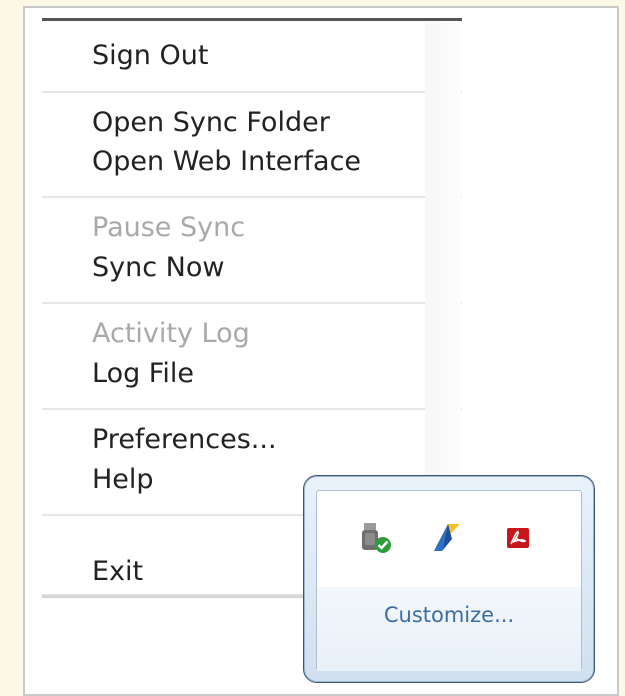  Describe the element at coordinates (376, 538) in the screenshot. I see `sync-client-check-icon` at that location.